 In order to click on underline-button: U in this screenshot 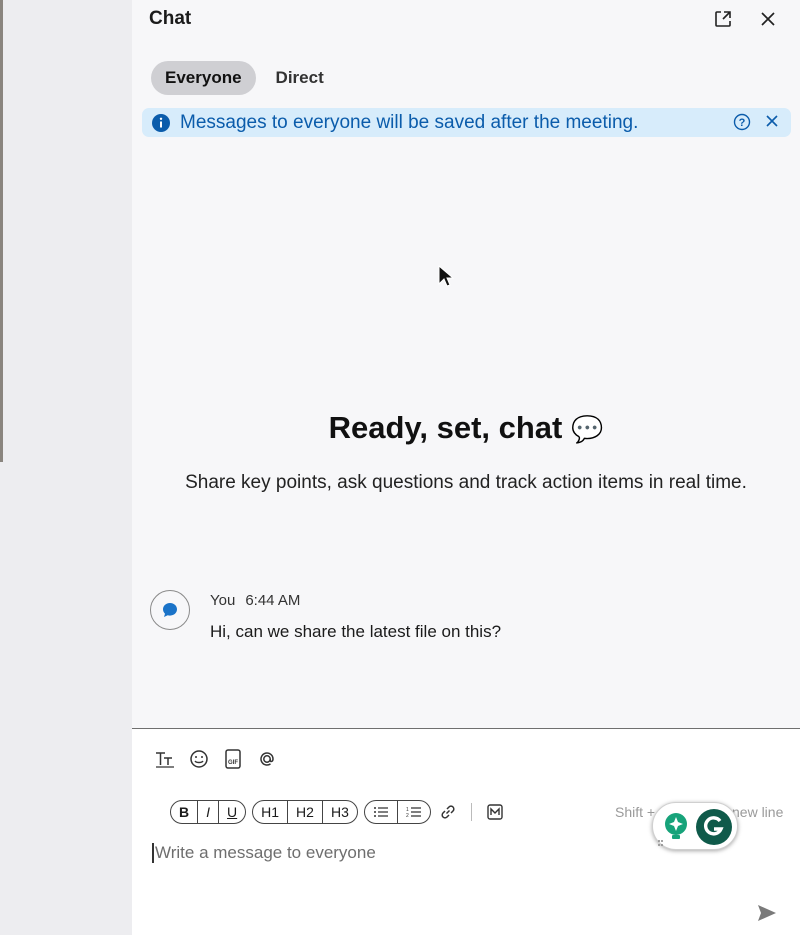, I will do `click(231, 812)`.